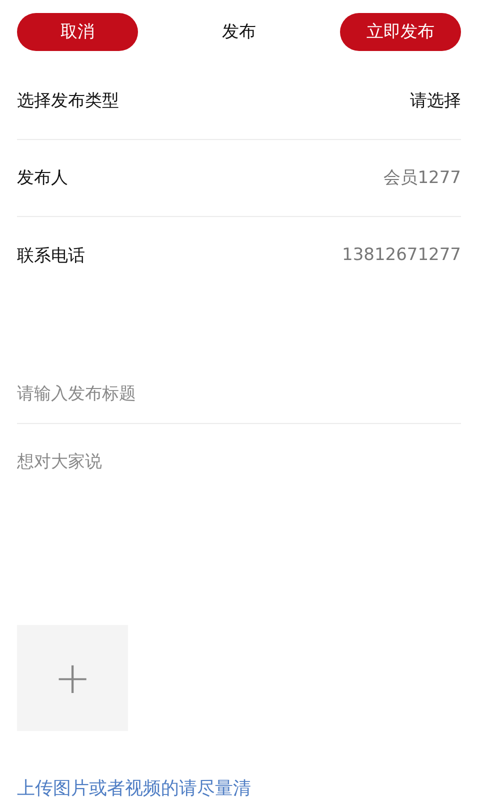  What do you see at coordinates (51, 255) in the screenshot?
I see `field-label: 联系电话` at bounding box center [51, 255].